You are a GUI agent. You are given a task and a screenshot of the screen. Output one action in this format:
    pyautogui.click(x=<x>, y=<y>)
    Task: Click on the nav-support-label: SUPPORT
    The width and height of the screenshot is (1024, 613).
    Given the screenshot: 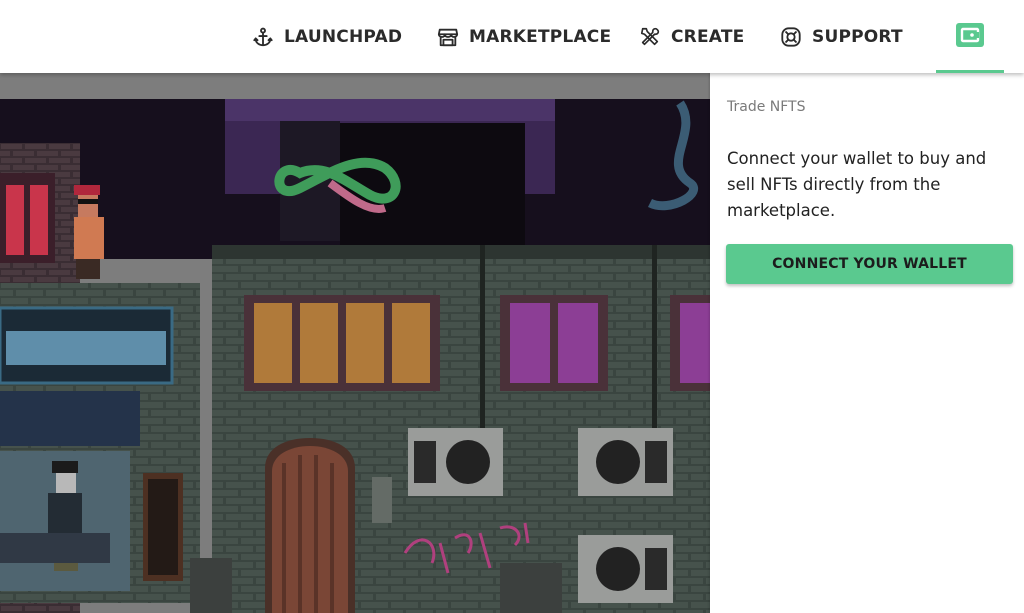 What is the action you would take?
    pyautogui.click(x=857, y=36)
    